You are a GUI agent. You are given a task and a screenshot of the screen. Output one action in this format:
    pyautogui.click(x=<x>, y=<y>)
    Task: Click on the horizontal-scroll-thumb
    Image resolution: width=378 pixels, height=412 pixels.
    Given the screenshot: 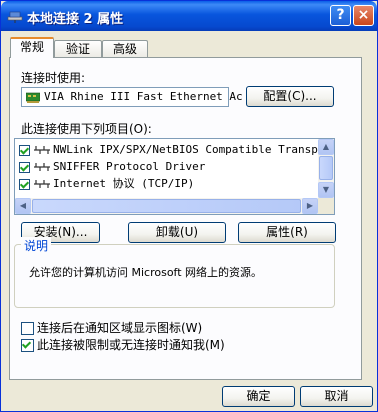 What is the action you would take?
    pyautogui.click(x=166, y=206)
    